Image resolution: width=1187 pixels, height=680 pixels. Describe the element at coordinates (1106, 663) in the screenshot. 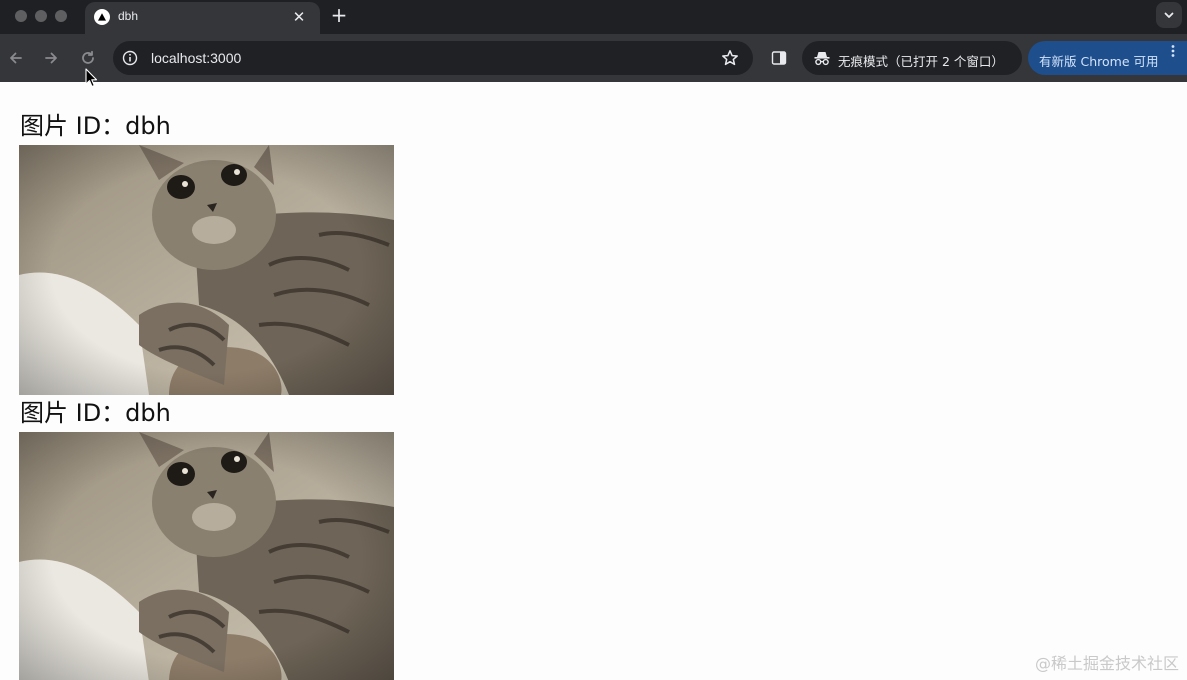

I see `watermark: @稀土掘金技术社区` at that location.